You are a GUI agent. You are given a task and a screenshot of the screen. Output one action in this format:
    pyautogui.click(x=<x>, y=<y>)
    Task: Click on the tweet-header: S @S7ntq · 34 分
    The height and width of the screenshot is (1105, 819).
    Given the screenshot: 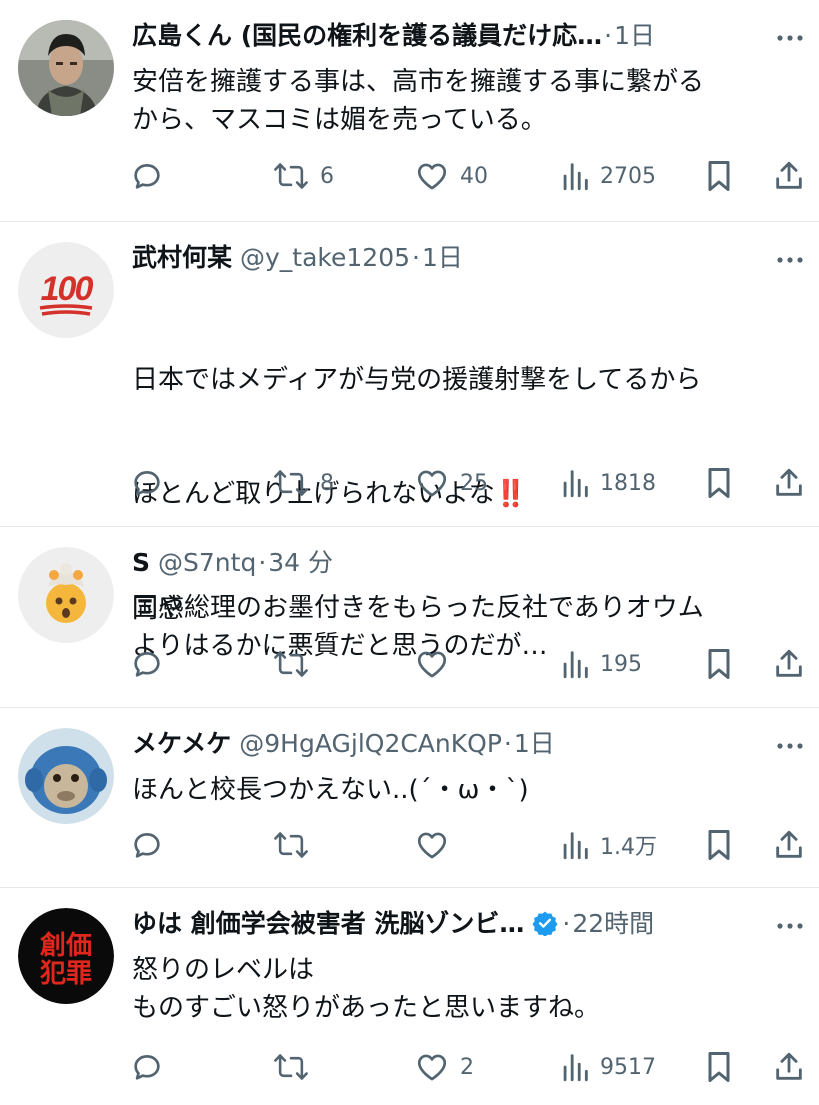 What is the action you would take?
    pyautogui.click(x=467, y=563)
    